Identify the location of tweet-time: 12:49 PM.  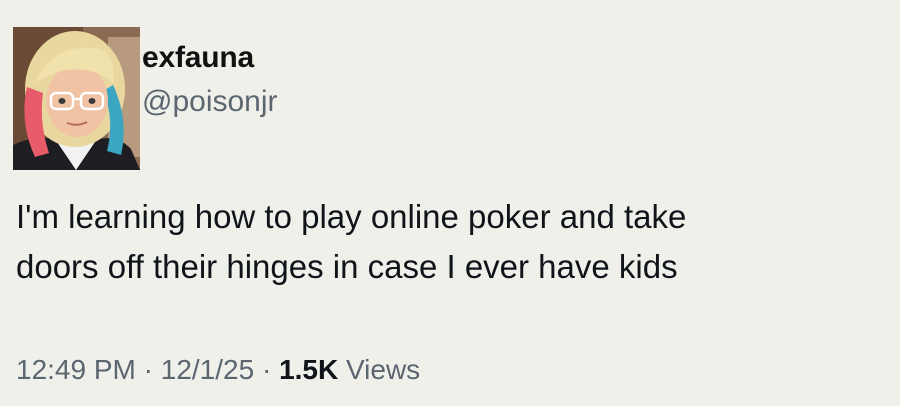
(76, 369).